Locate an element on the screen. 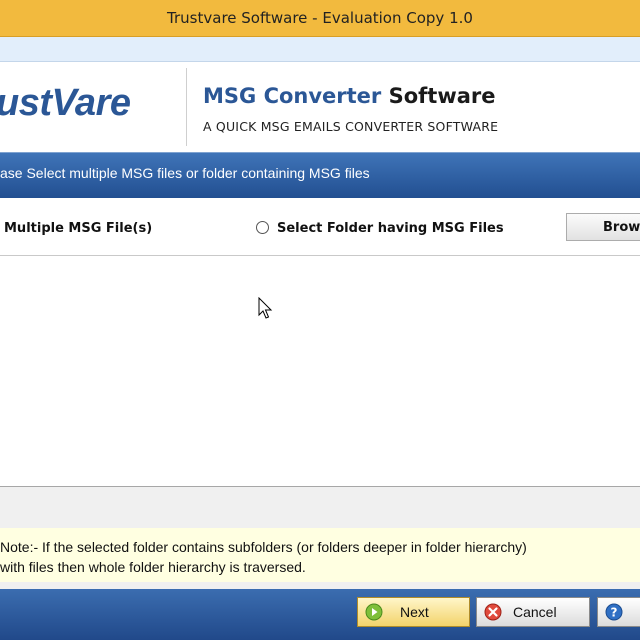 The height and width of the screenshot is (640, 640). option-folder-label: Select Folder having MSG Files is located at coordinates (390, 228).